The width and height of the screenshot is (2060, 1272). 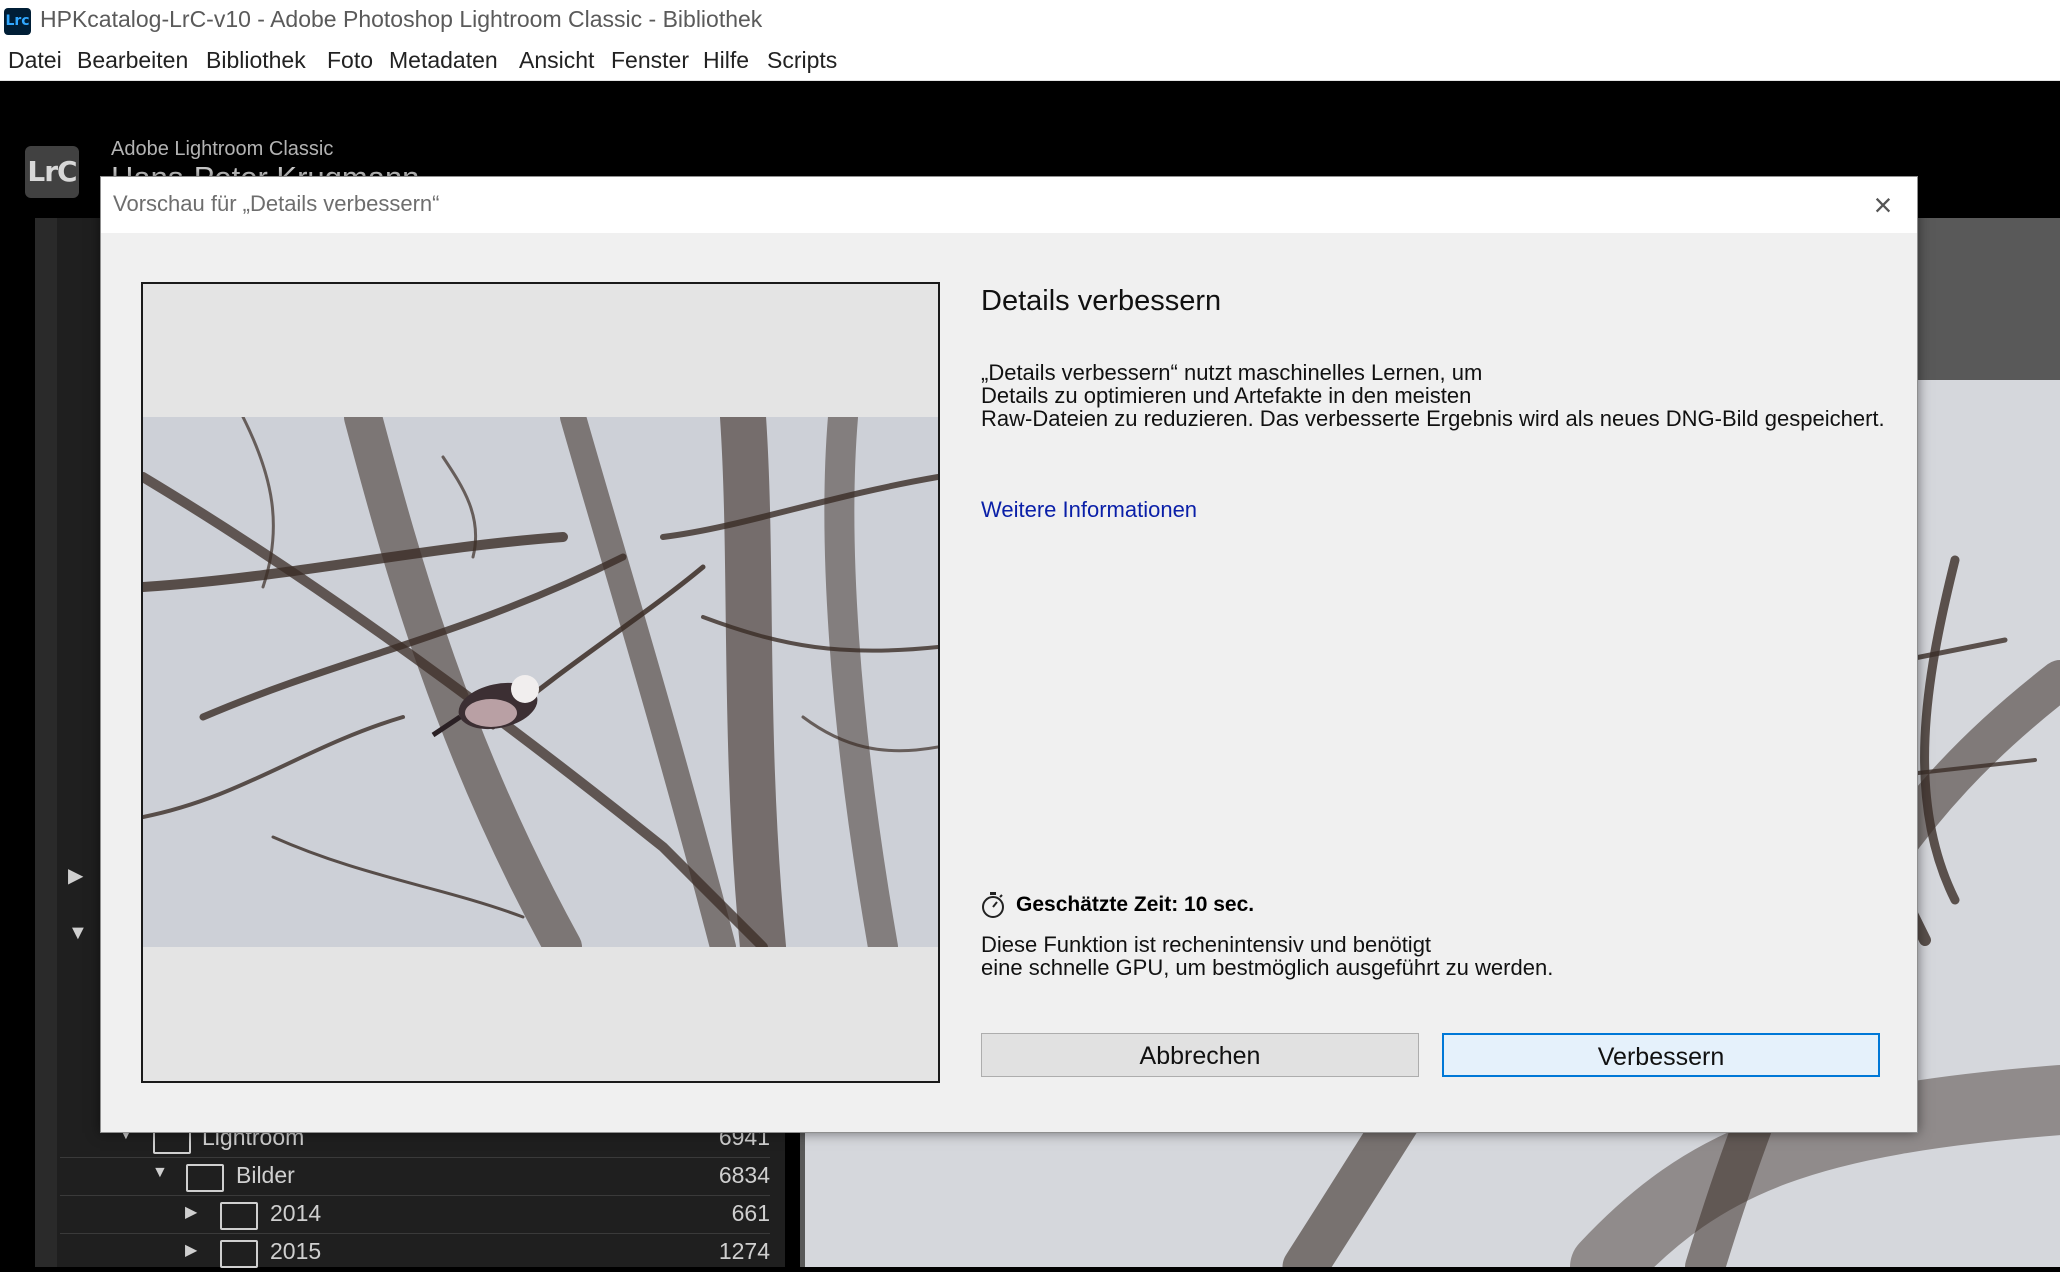 I want to click on dialog-heading: Details verbessern, so click(x=1101, y=301).